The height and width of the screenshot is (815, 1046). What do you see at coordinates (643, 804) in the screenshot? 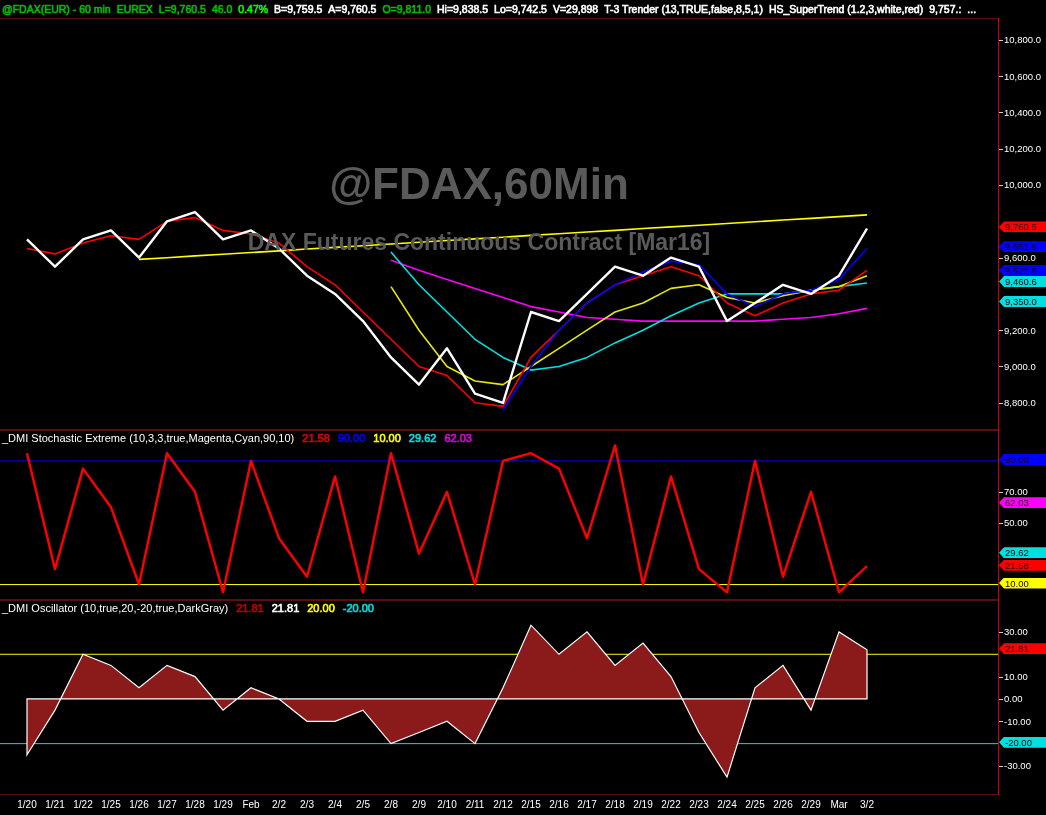
I see `axis-label: 2/19` at bounding box center [643, 804].